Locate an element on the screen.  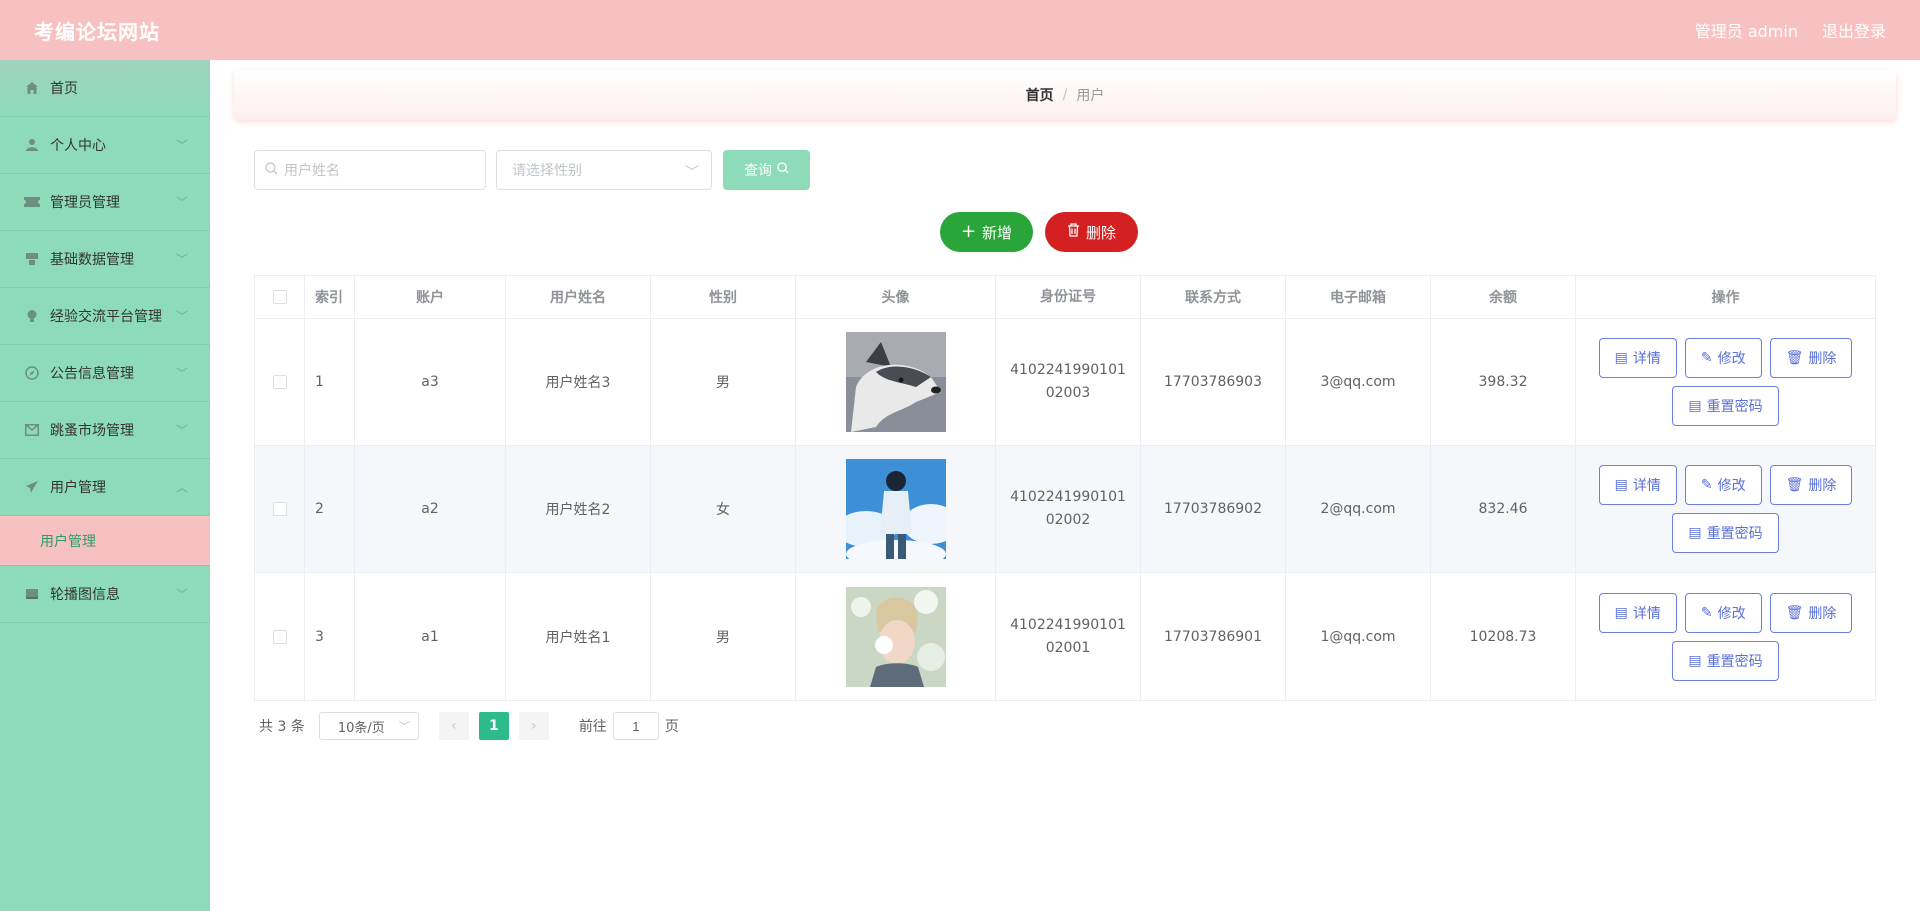
sidebar-item-home: 首页 is located at coordinates (105, 88).